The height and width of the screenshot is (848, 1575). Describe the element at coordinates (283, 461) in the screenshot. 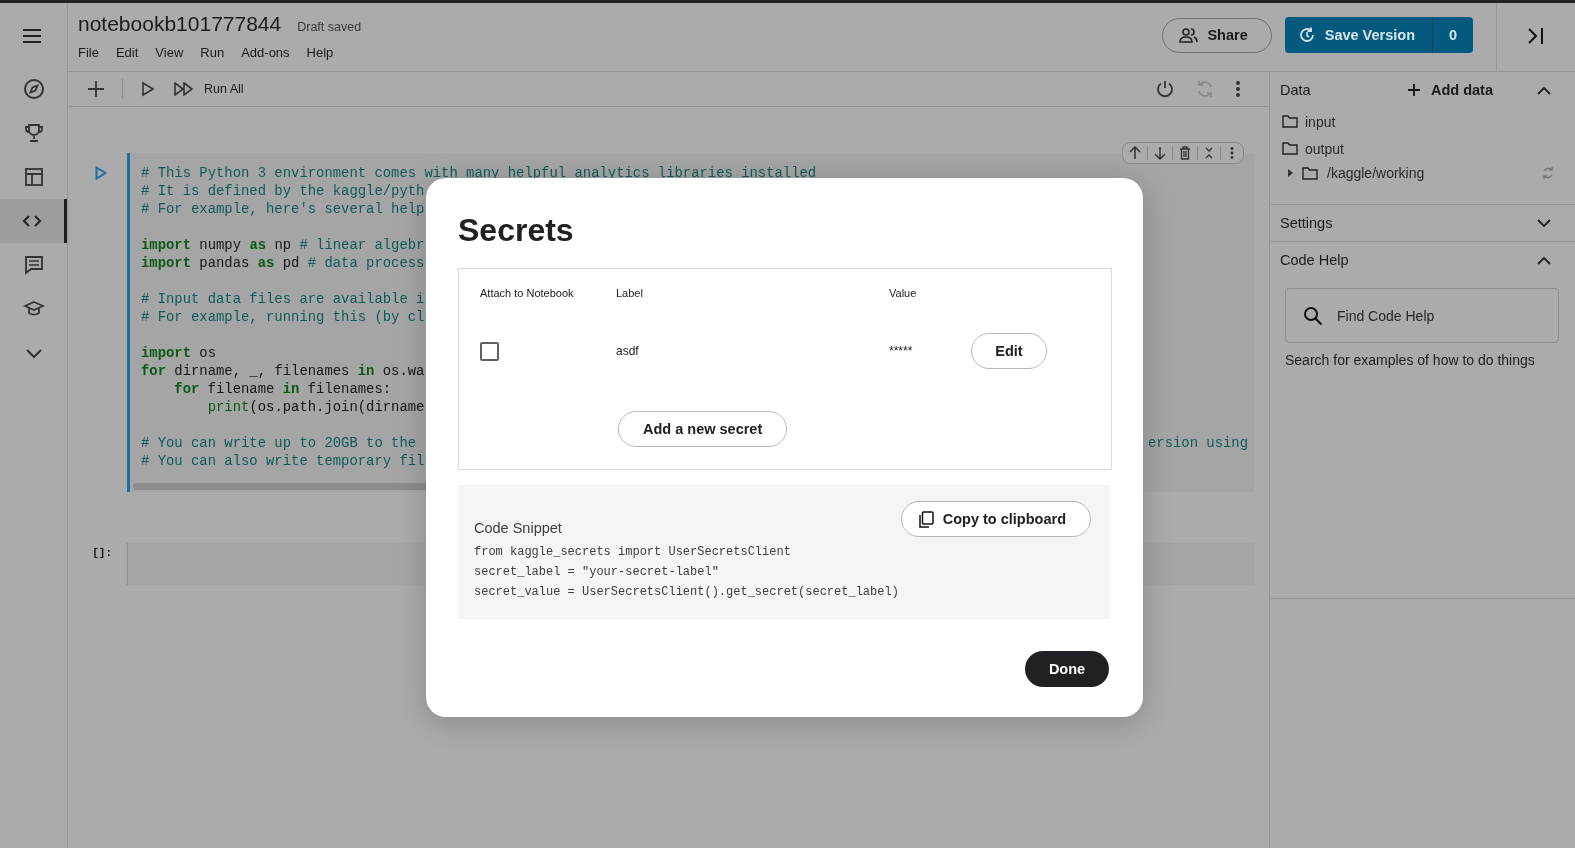

I see `code-line: # You can also write temporary fil` at that location.